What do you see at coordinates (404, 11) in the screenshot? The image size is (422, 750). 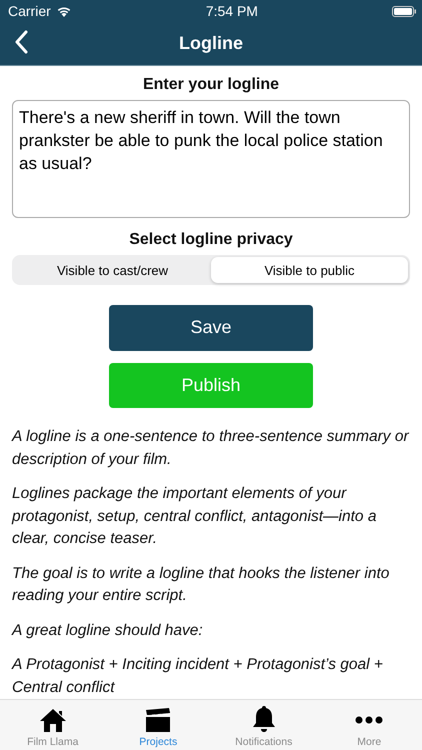 I see `battery-icon` at bounding box center [404, 11].